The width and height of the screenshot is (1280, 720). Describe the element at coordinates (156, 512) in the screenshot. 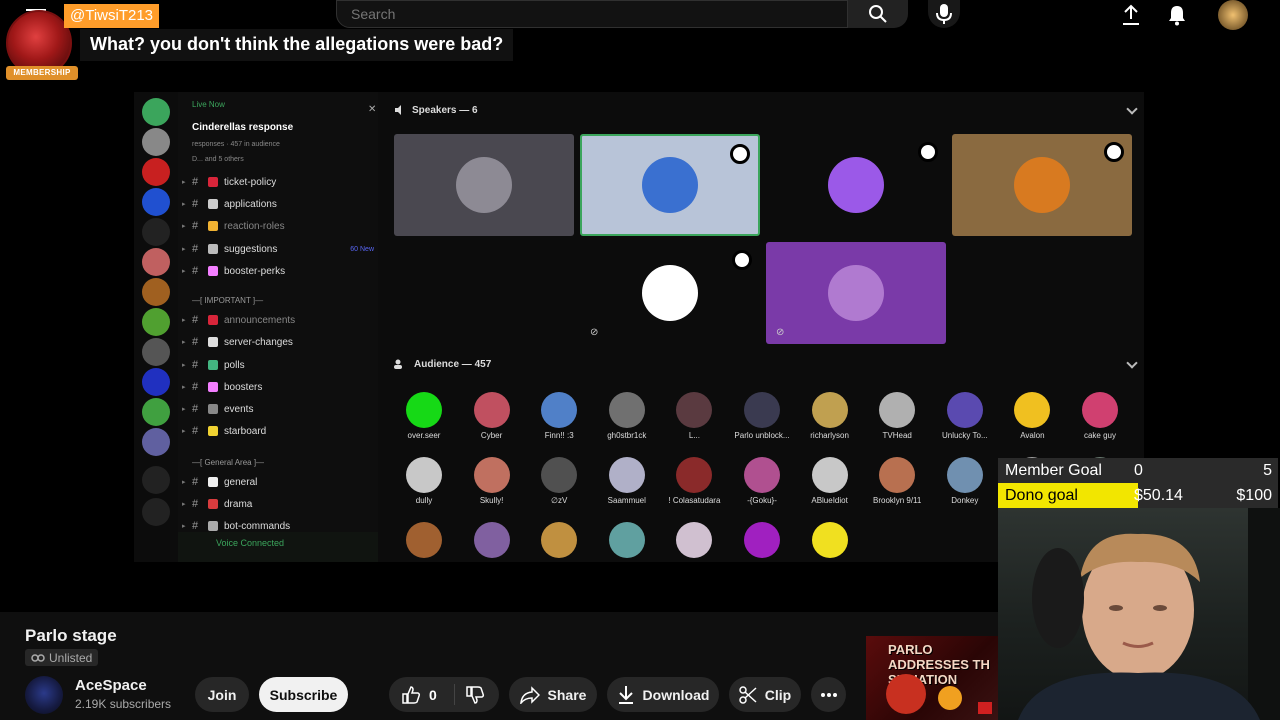

I see `explore-button` at that location.